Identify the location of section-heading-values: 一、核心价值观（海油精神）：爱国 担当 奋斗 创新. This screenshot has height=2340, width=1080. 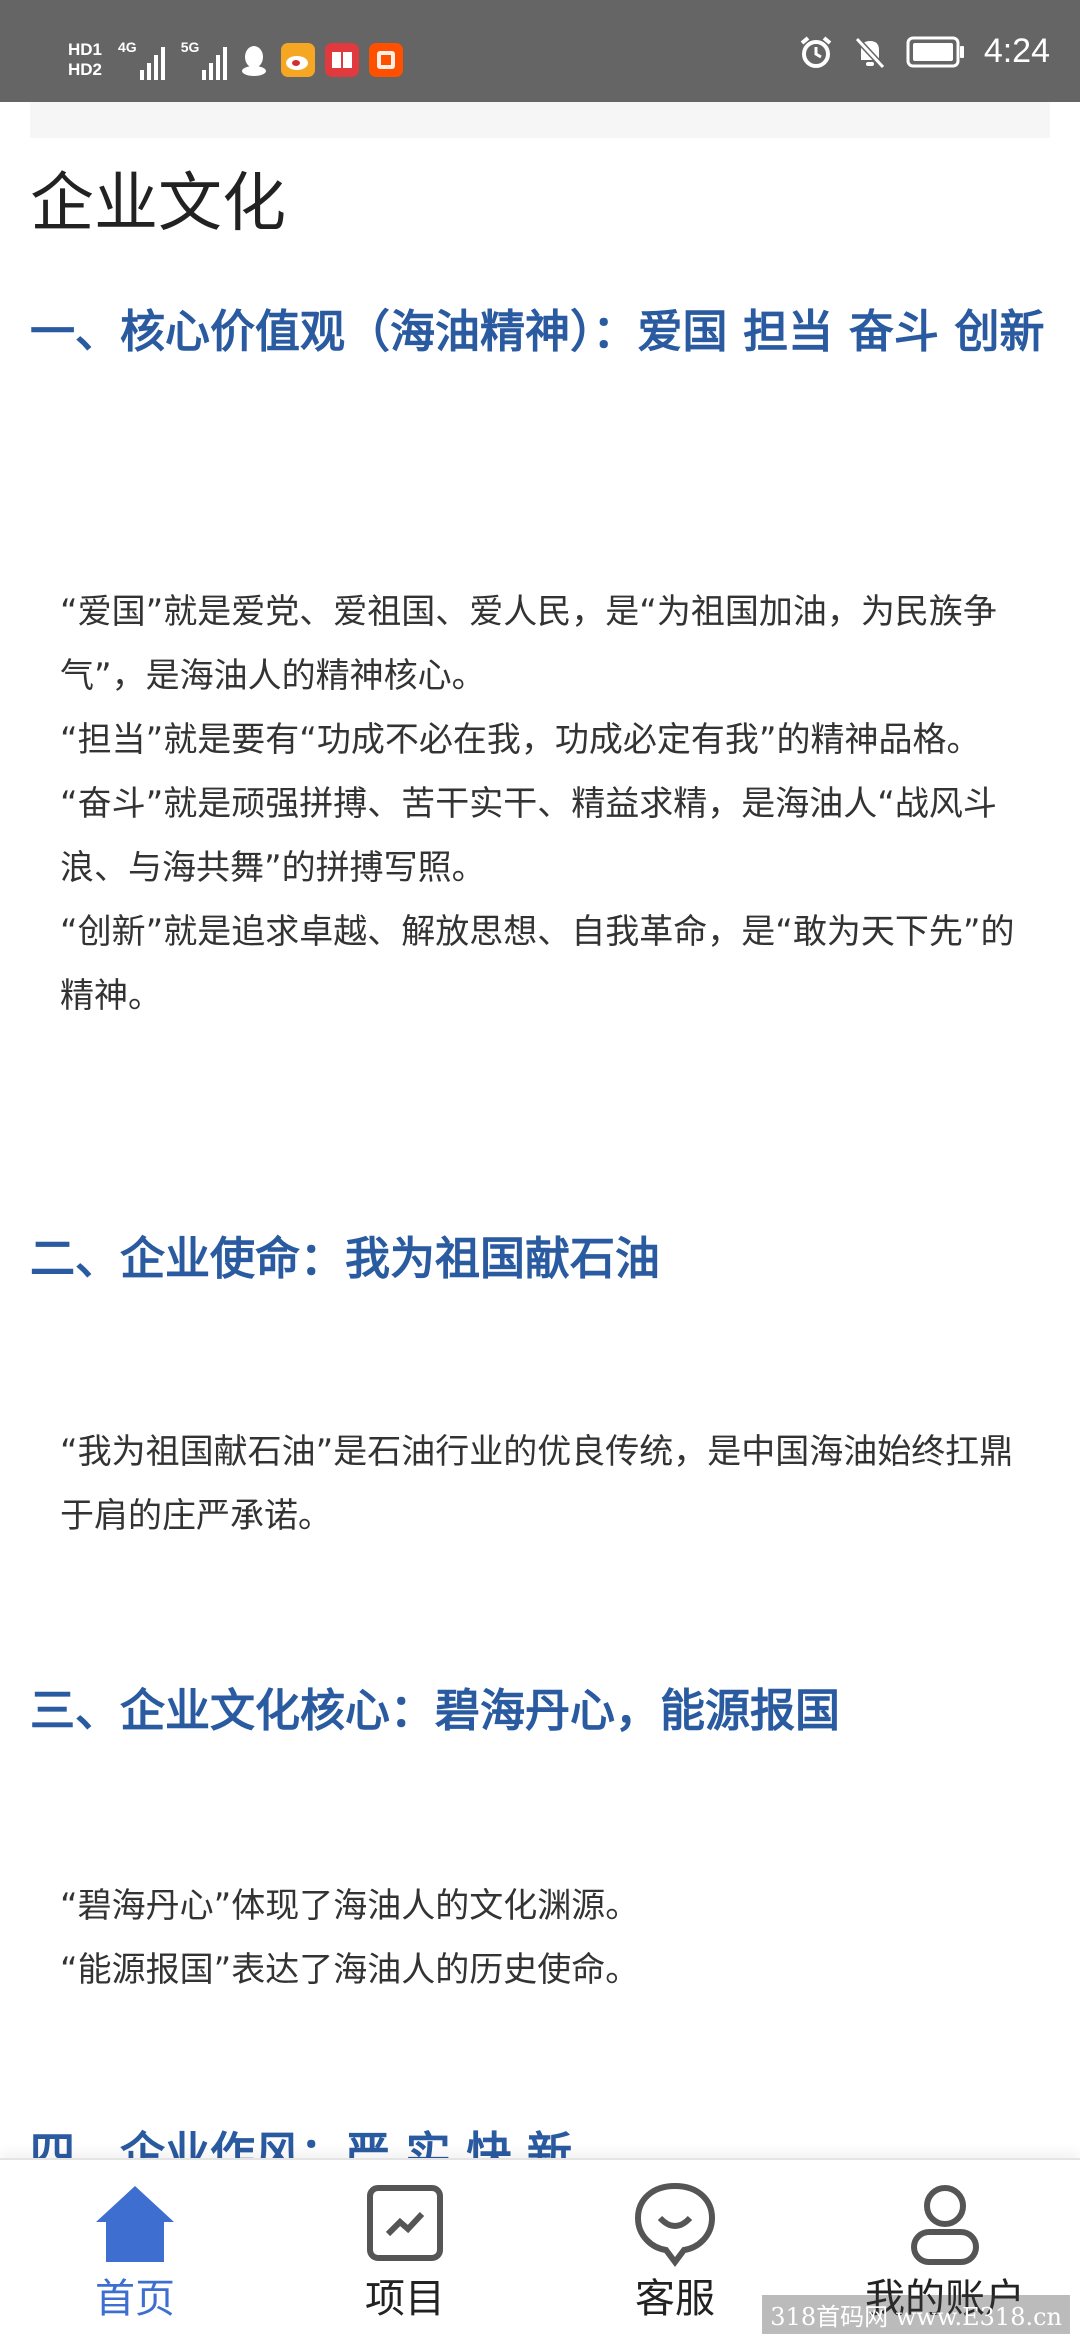
(537, 331).